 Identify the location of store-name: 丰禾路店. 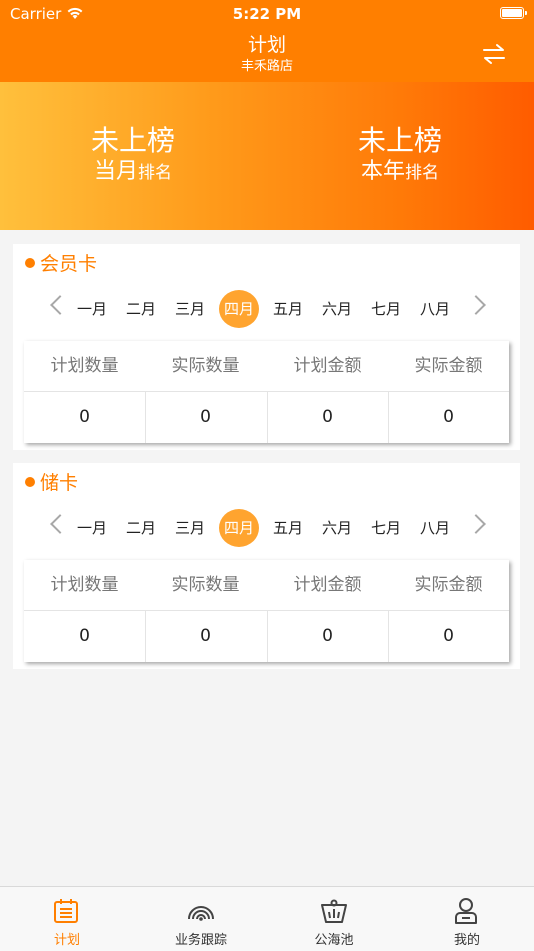
(266, 66).